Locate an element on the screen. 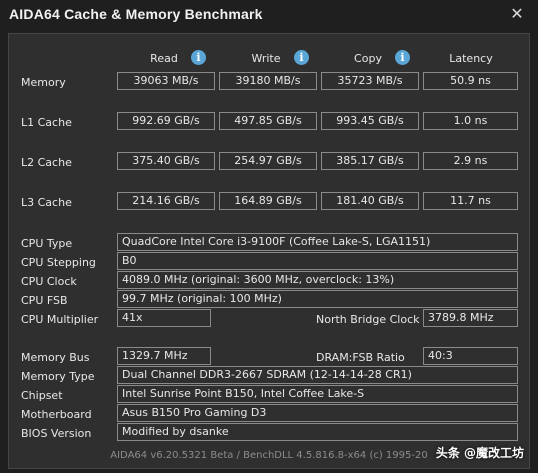 The width and height of the screenshot is (538, 473). dram-fsb-ratio-value: 40:3 is located at coordinates (470, 356).